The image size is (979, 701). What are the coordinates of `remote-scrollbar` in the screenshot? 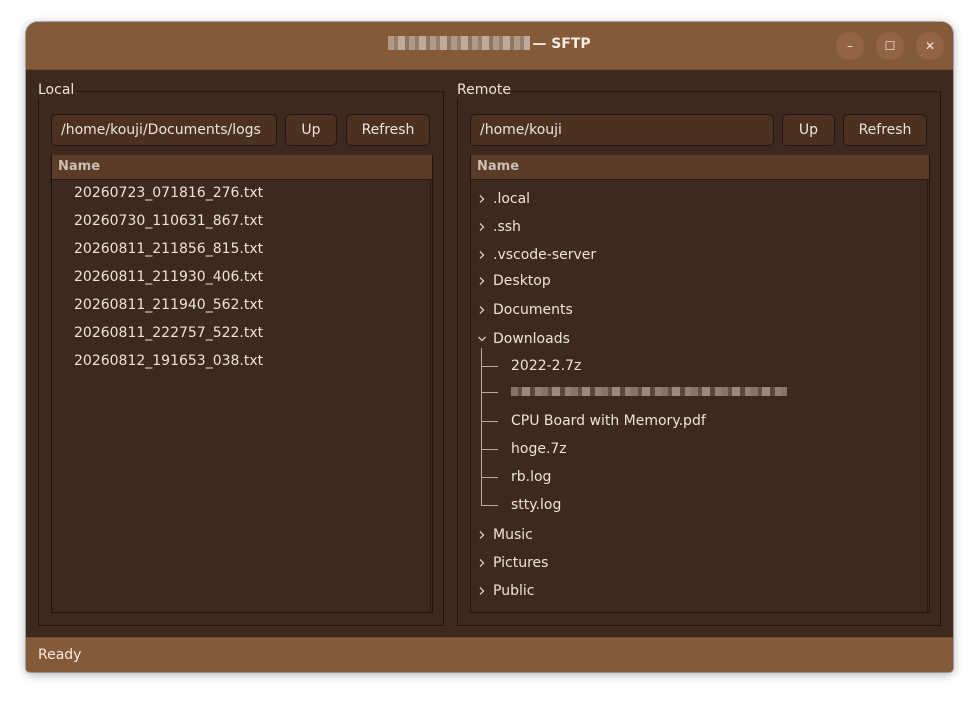 It's located at (927, 396).